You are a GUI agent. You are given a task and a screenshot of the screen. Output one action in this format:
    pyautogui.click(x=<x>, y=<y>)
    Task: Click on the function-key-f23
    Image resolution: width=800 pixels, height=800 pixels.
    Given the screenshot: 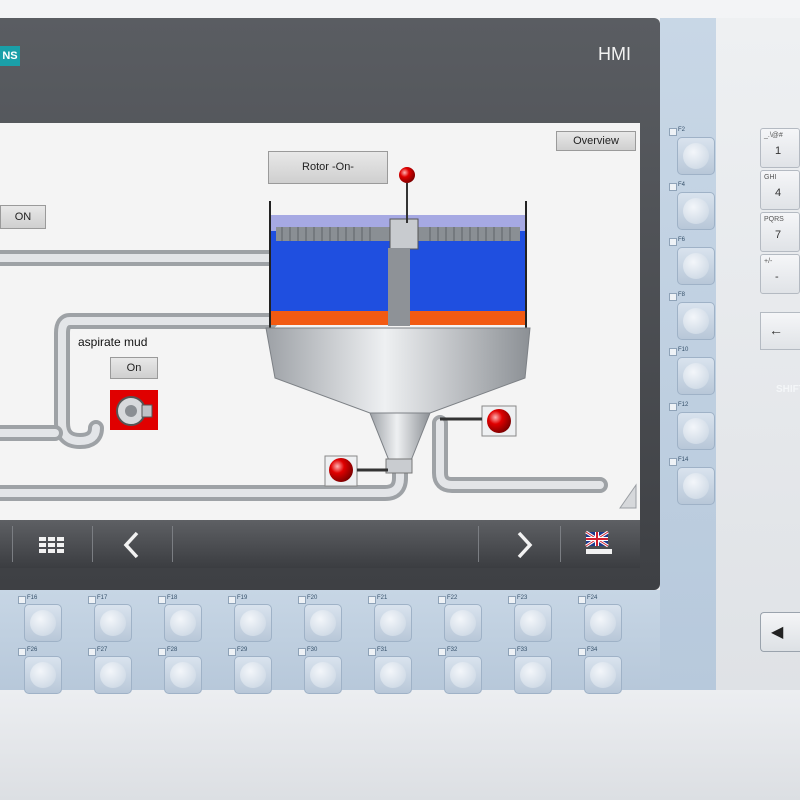 What is the action you would take?
    pyautogui.click(x=533, y=623)
    